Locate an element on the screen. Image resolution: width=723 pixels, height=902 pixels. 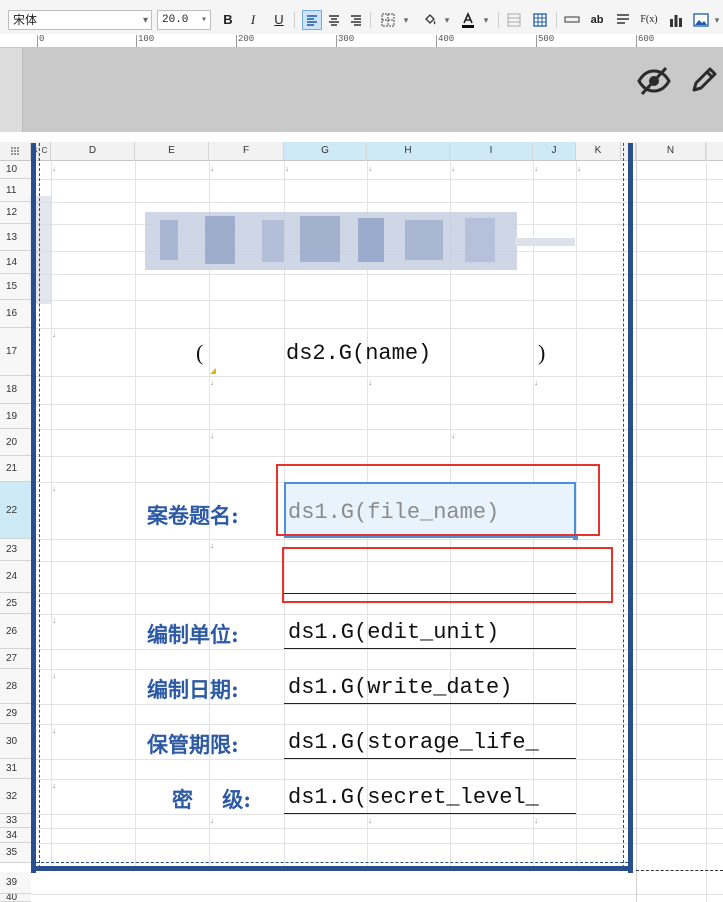
column-header-g: G is located at coordinates (325, 151).